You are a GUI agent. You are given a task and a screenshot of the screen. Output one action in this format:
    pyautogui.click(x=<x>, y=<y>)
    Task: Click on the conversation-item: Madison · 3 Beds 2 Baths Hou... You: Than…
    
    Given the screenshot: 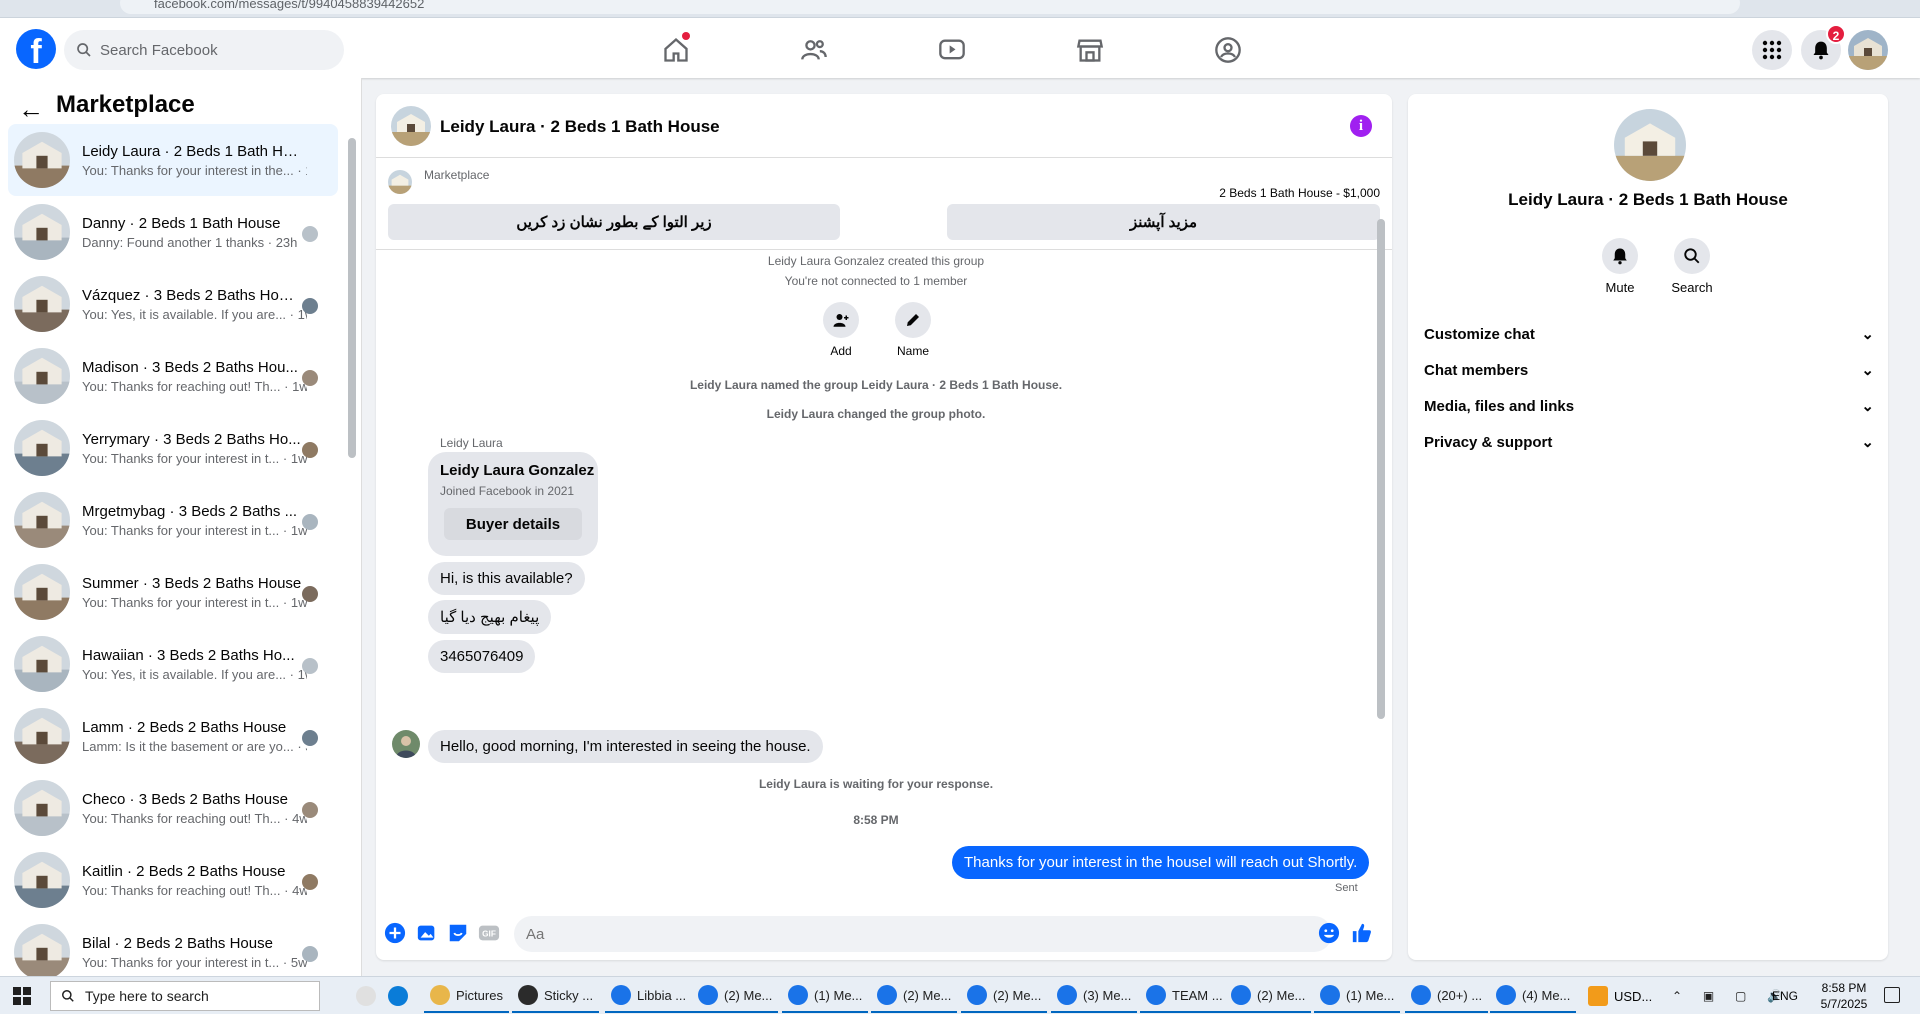 What is the action you would take?
    pyautogui.click(x=173, y=376)
    